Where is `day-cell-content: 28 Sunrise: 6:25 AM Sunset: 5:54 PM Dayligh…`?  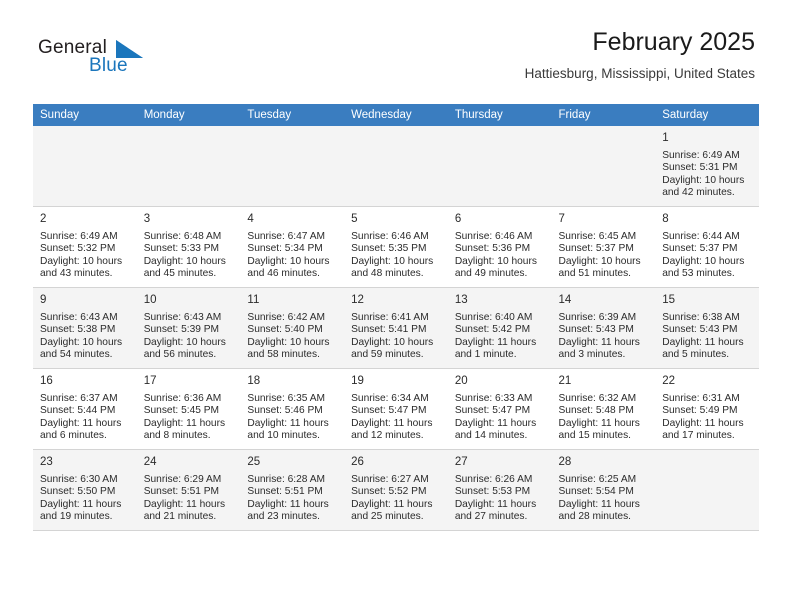 day-cell-content: 28 Sunrise: 6:25 AM Sunset: 5:54 PM Dayligh… is located at coordinates (604, 490).